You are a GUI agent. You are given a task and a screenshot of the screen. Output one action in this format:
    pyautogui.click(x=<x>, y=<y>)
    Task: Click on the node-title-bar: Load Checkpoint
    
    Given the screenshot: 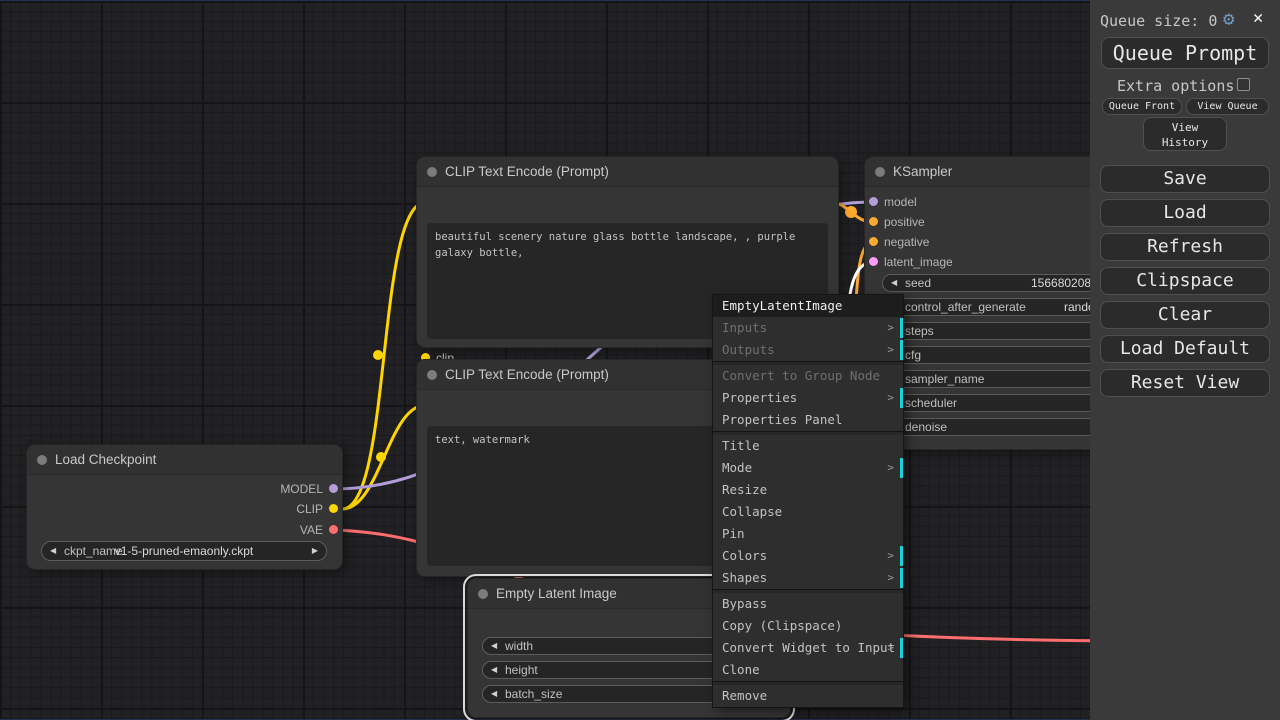 What is the action you would take?
    pyautogui.click(x=184, y=460)
    